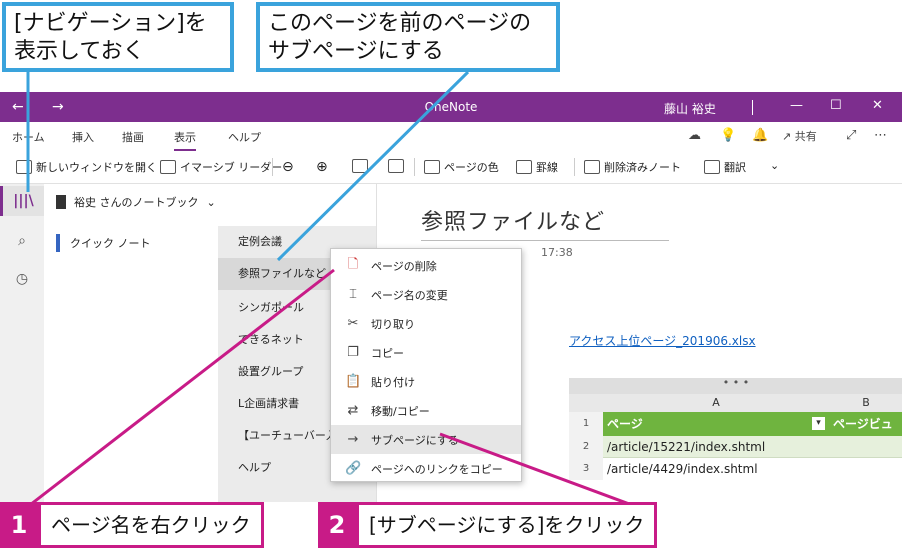 This screenshot has width=902, height=548. I want to click on more-options-icon: ⋯, so click(880, 135).